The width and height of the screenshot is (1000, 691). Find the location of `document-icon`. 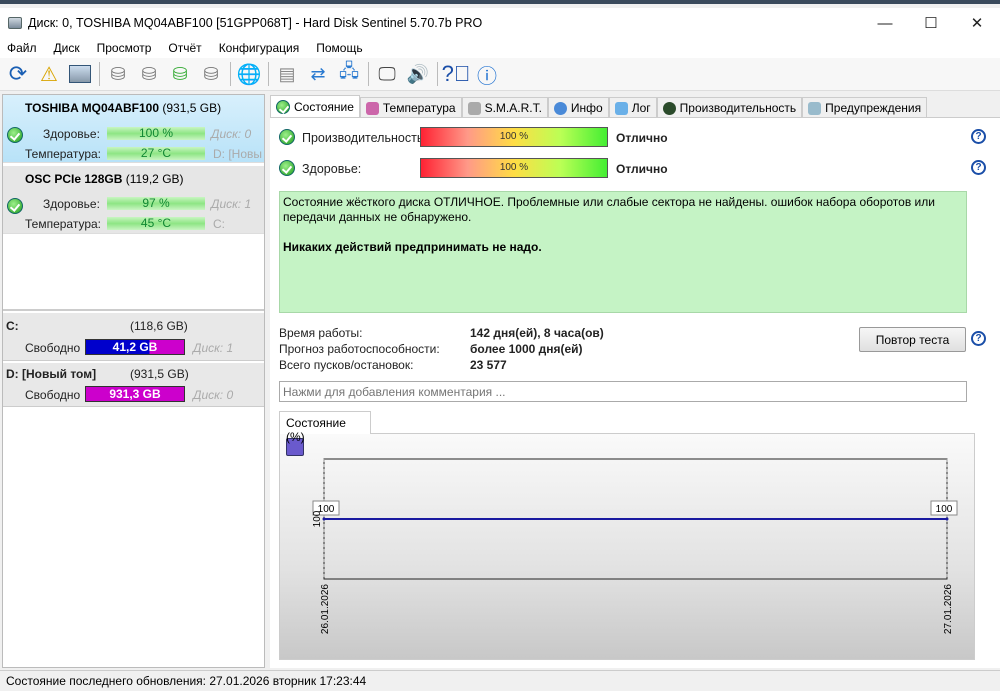

document-icon is located at coordinates (621, 108).